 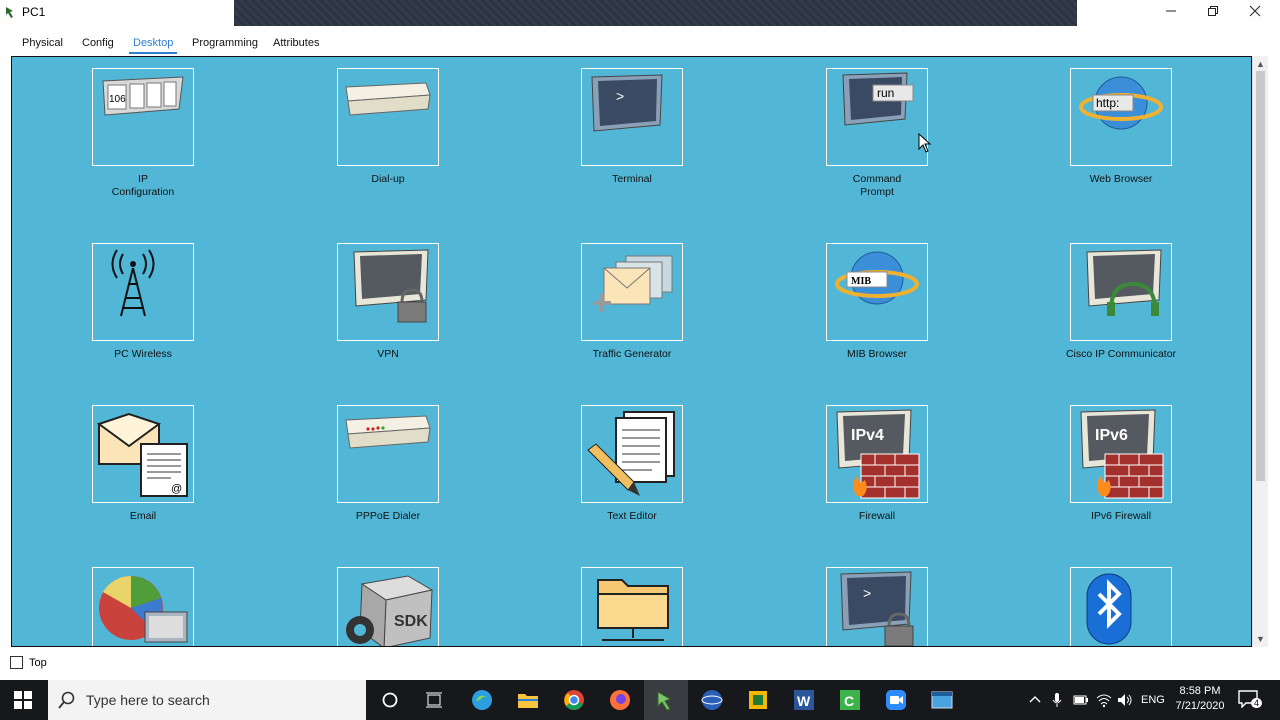 I want to click on taskbar-chrome, so click(x=574, y=700).